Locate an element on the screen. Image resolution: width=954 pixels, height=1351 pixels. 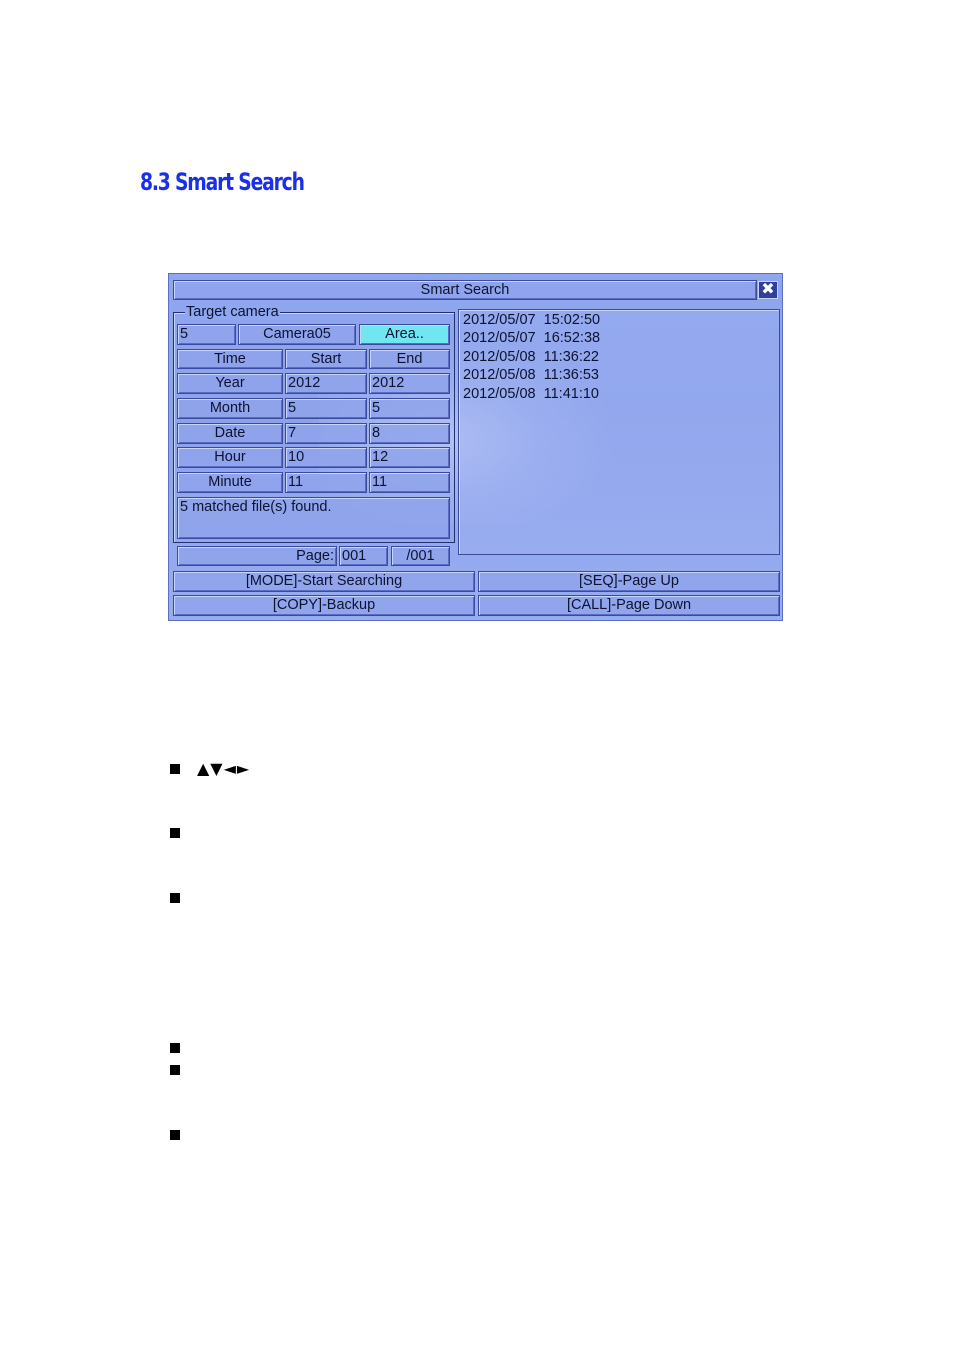
column-header-end: End is located at coordinates (409, 359).